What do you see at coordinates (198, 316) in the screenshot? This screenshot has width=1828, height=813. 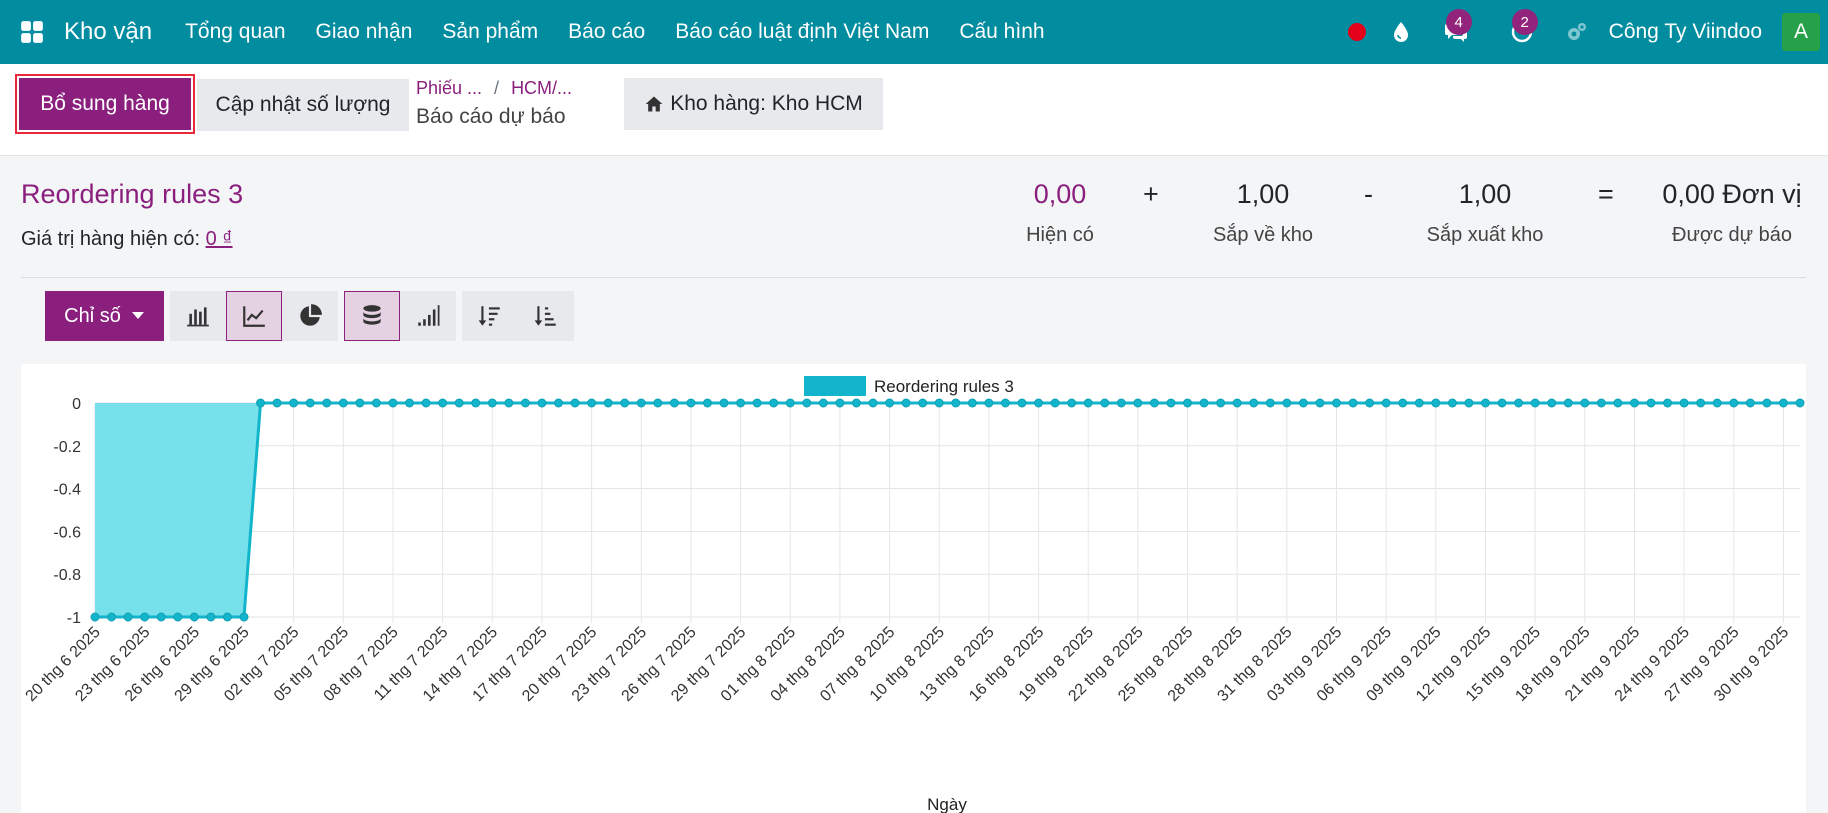 I see `bar-chart-icon` at bounding box center [198, 316].